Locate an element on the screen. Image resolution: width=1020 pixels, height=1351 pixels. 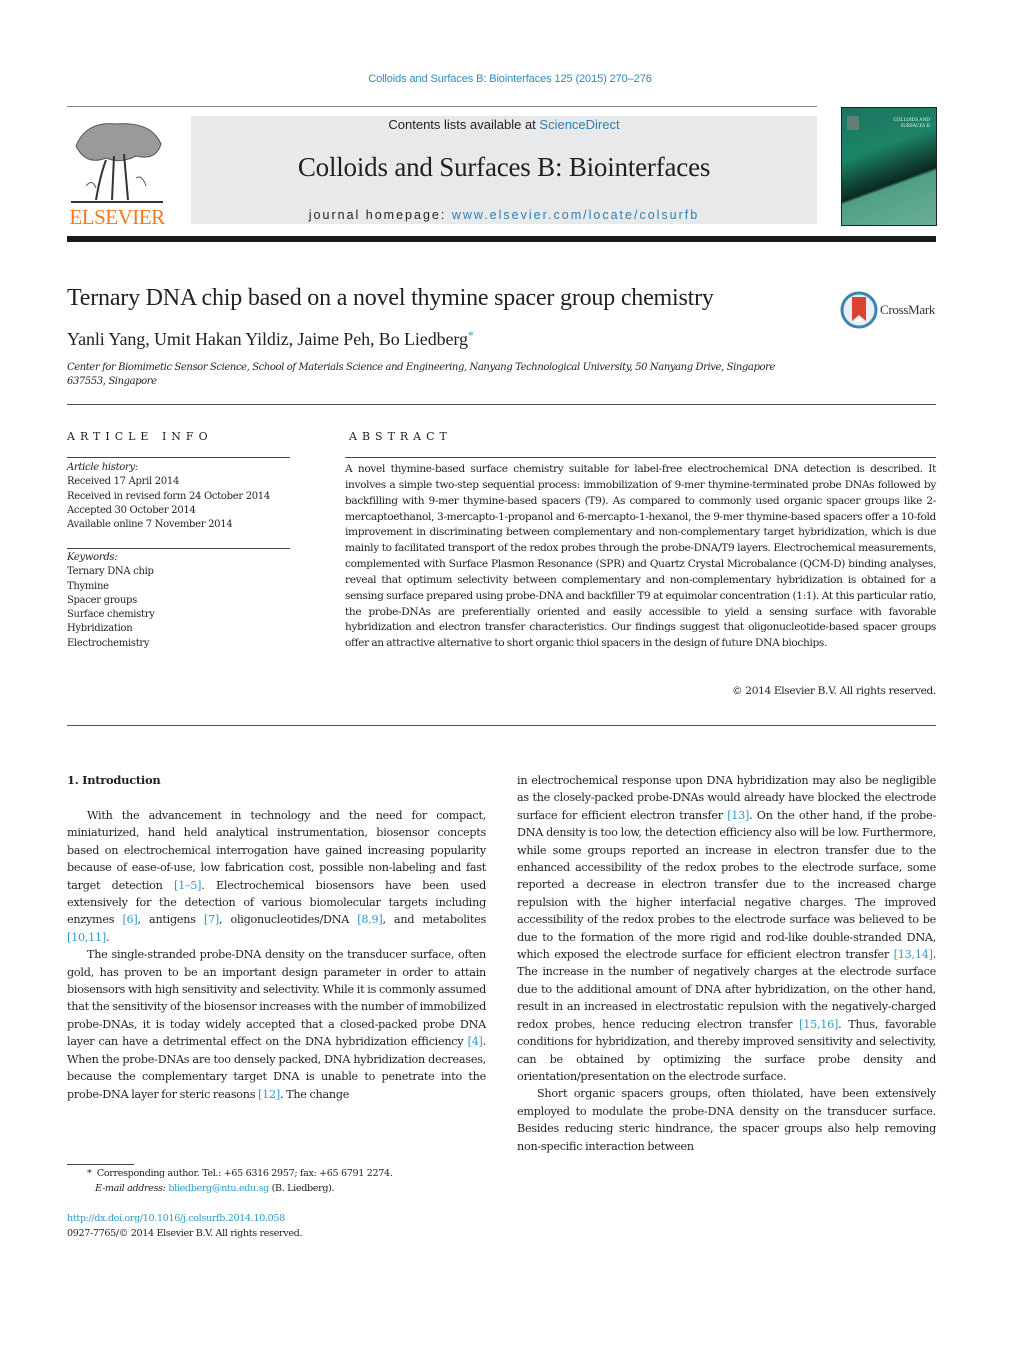
crossmark-icon is located at coordinates (859, 310).